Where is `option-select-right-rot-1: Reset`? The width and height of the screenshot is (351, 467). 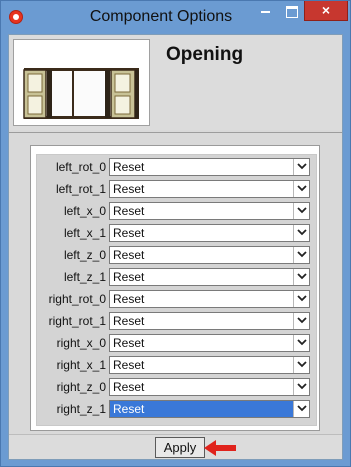
option-select-right-rot-1: Reset is located at coordinates (209, 321).